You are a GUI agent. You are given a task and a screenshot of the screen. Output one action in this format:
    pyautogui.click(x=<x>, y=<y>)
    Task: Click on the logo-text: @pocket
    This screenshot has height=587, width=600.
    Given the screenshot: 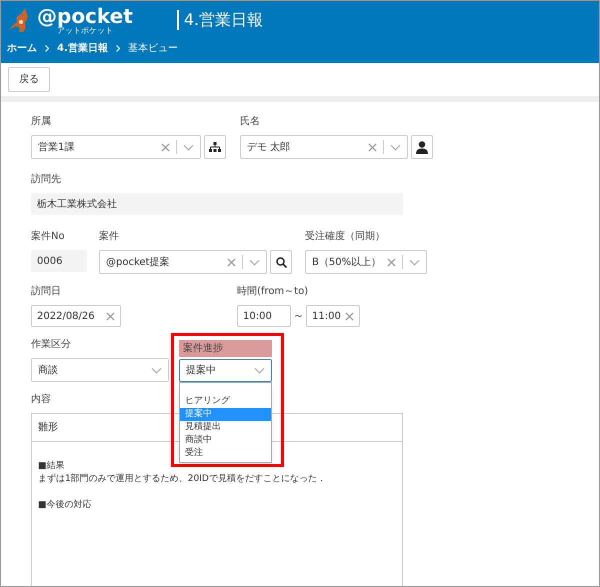 What is the action you would take?
    pyautogui.click(x=85, y=16)
    